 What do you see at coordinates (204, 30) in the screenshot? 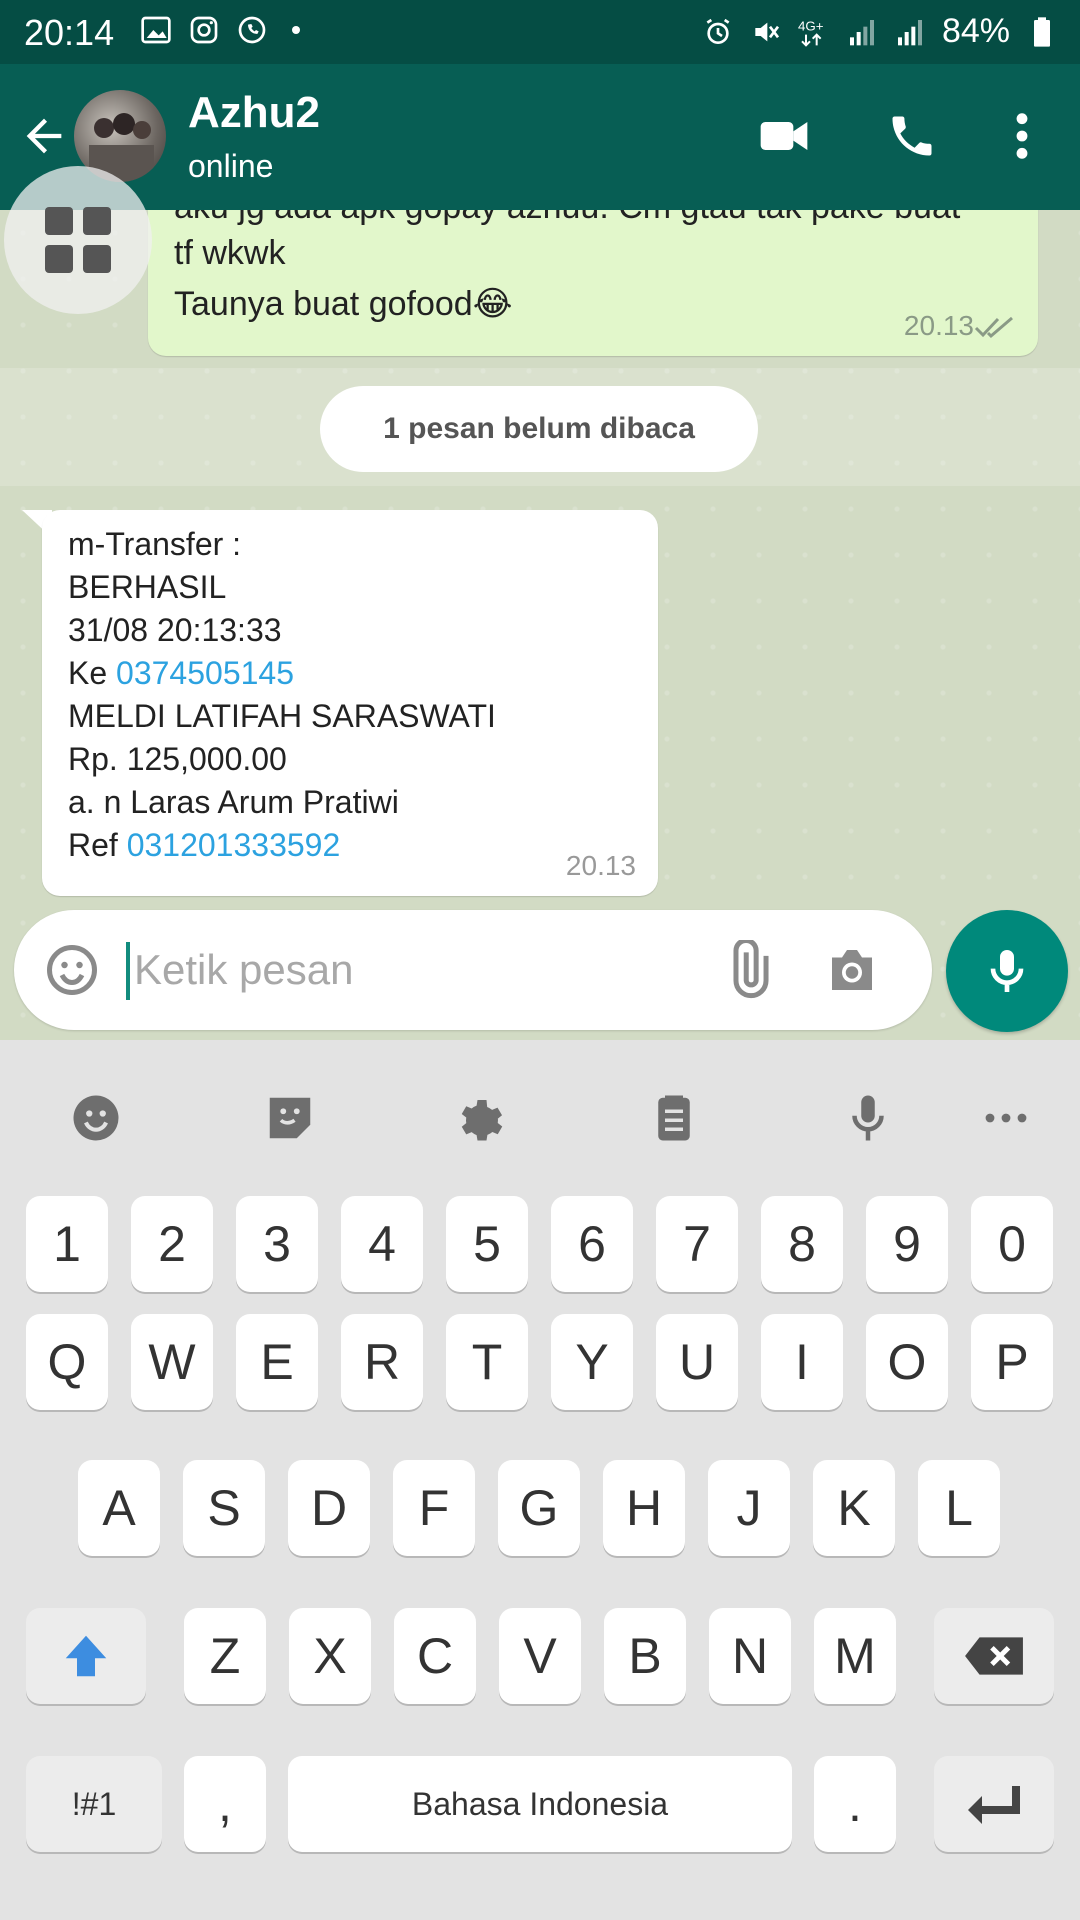
I see `instagram-notification-icon` at bounding box center [204, 30].